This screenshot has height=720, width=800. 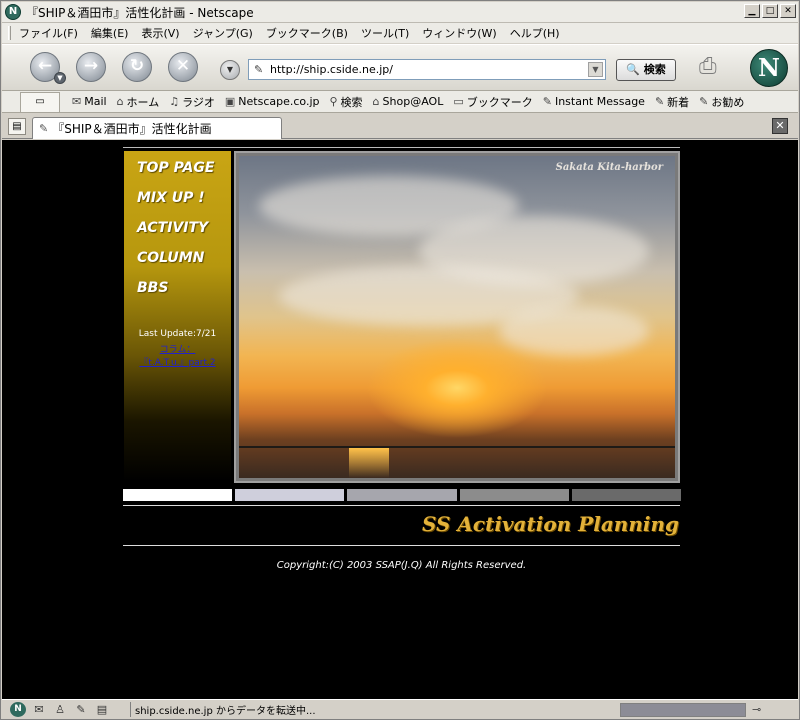 What do you see at coordinates (458, 101) in the screenshot?
I see `folder-icon: ▭` at bounding box center [458, 101].